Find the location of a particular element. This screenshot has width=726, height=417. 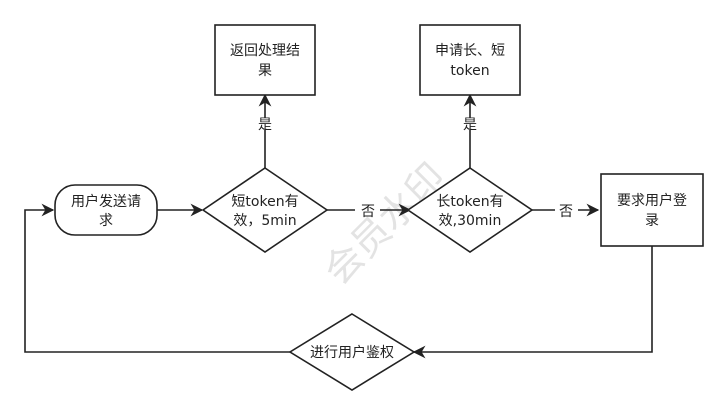

require-login-node is located at coordinates (652, 210).